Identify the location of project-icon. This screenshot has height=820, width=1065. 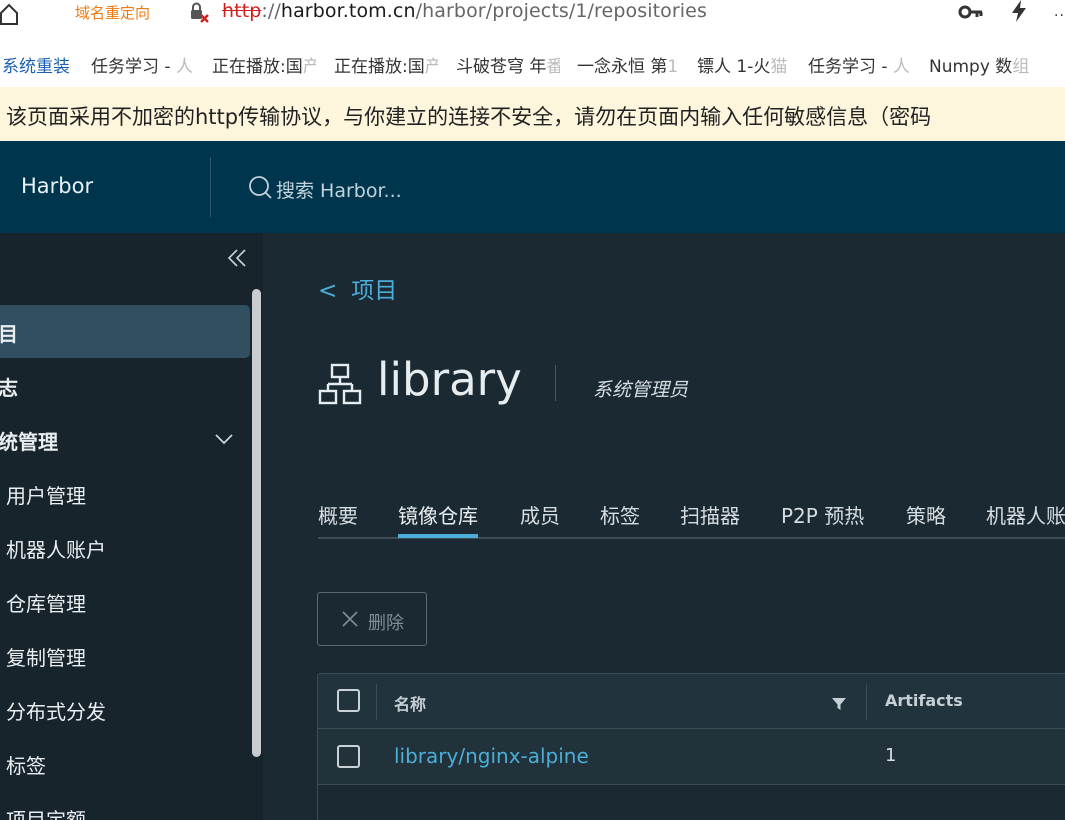
(340, 384).